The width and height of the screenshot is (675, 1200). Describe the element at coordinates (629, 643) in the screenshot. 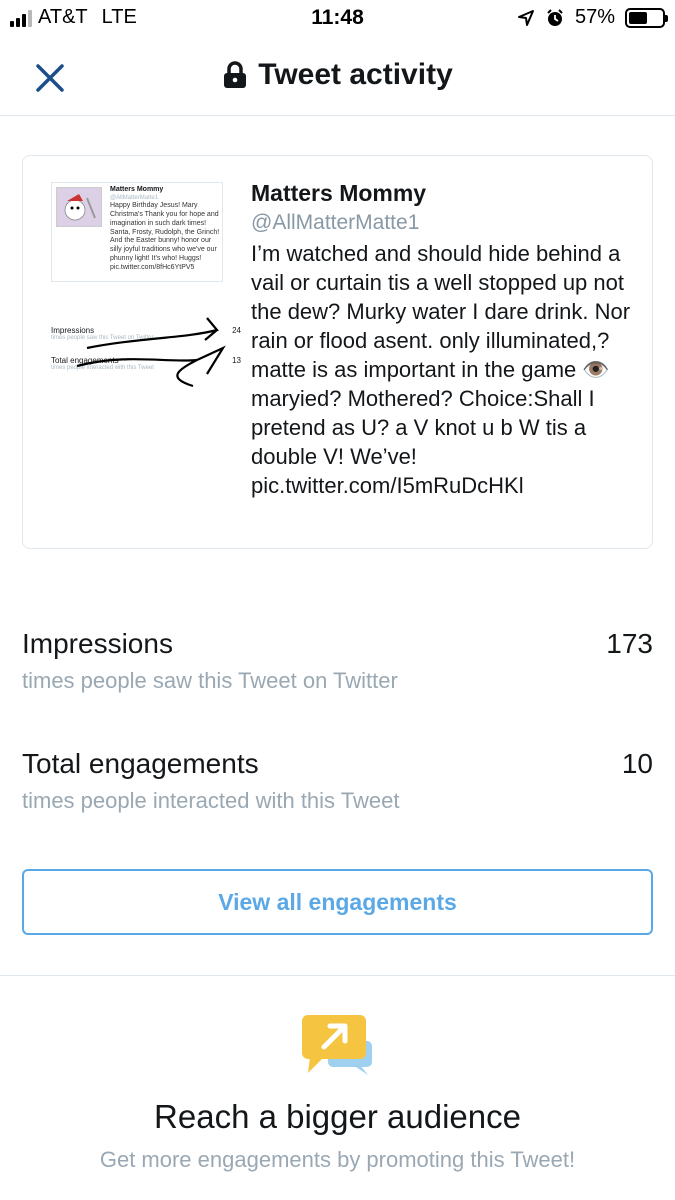

I see `impressions-value: 173` at that location.